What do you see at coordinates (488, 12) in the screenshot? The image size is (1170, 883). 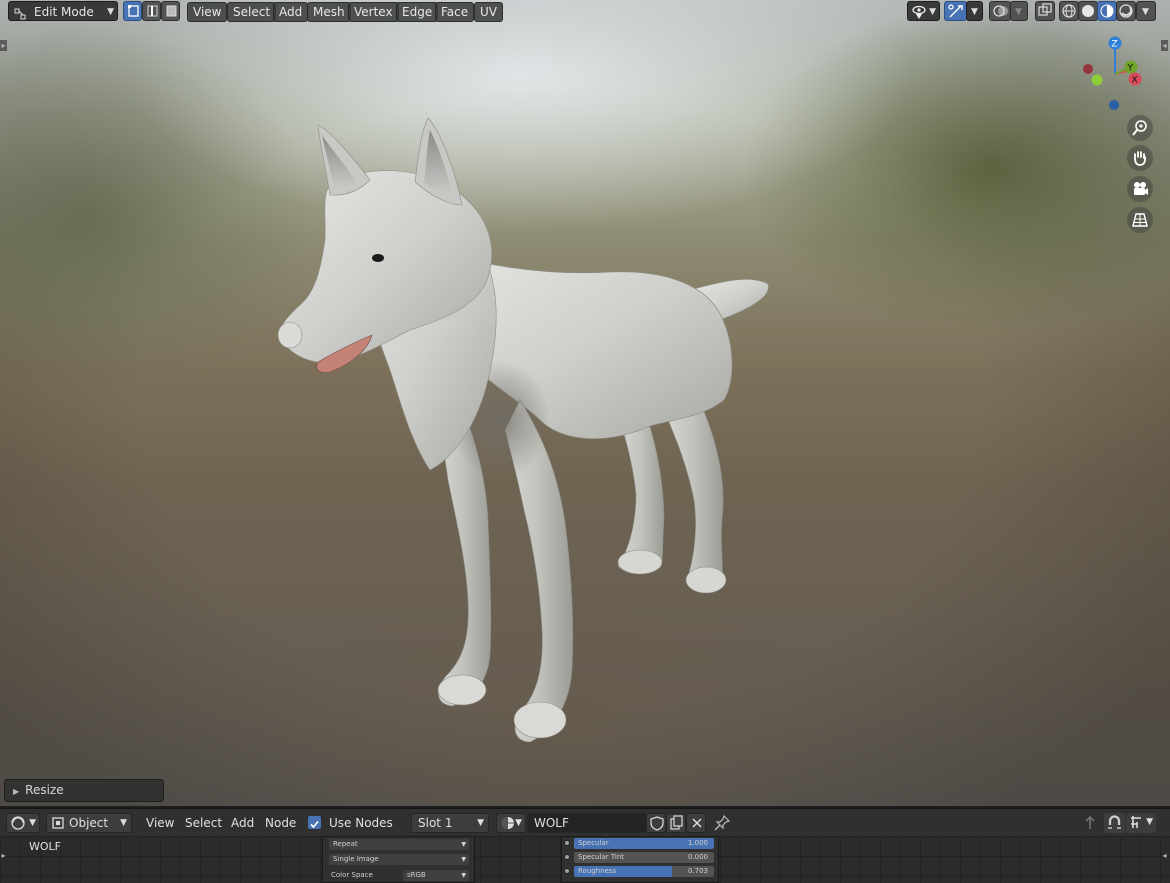 I see `menu-uv: UV` at bounding box center [488, 12].